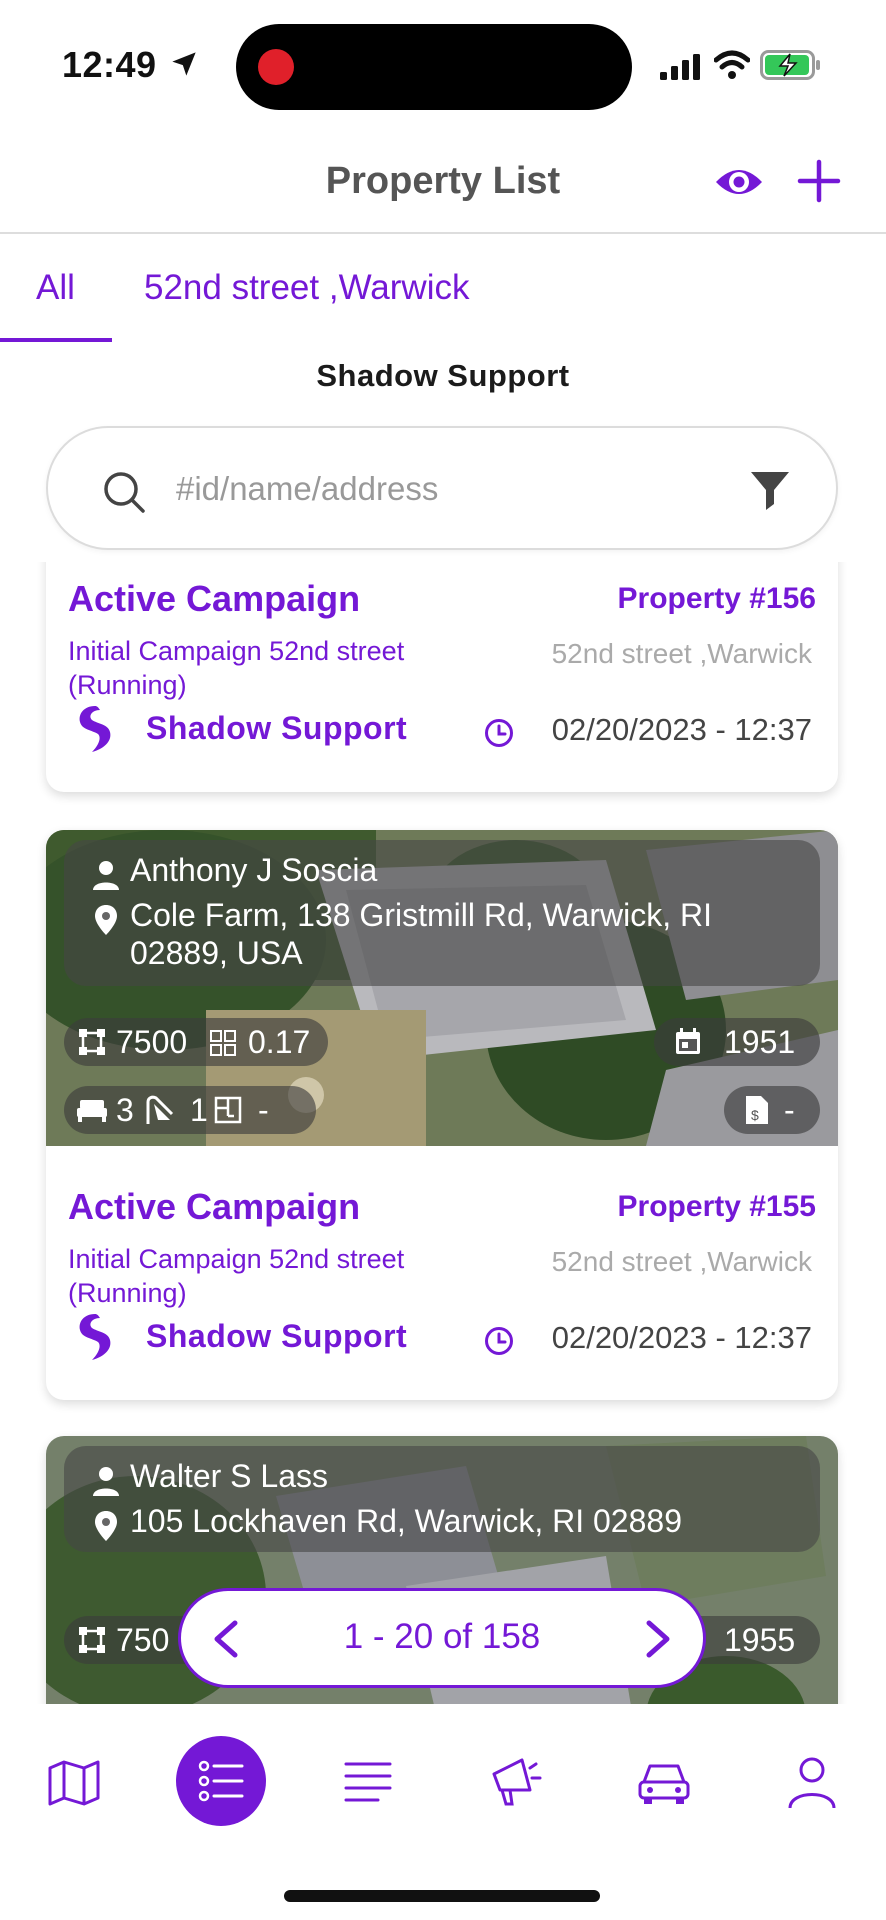 The height and width of the screenshot is (1920, 886). What do you see at coordinates (229, 1476) in the screenshot?
I see `owner-name: Walter S Lass` at bounding box center [229, 1476].